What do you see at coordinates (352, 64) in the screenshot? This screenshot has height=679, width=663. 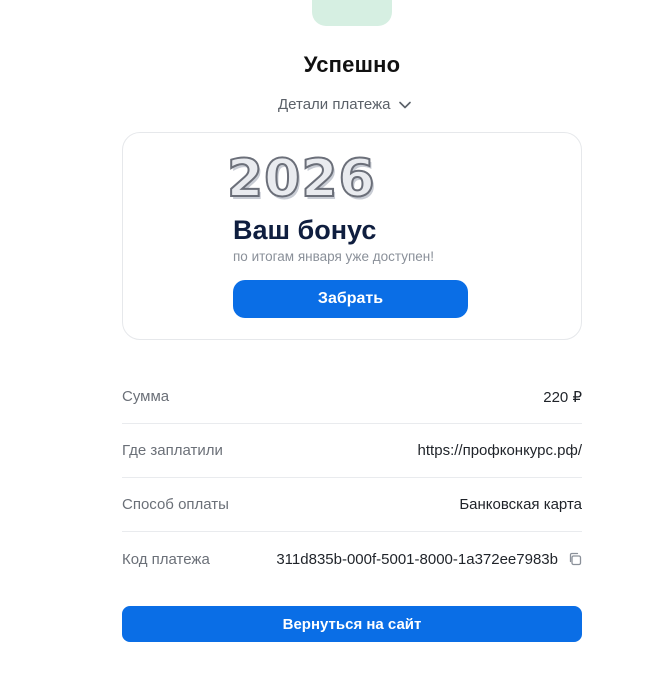 I see `page-title: Успешно` at bounding box center [352, 64].